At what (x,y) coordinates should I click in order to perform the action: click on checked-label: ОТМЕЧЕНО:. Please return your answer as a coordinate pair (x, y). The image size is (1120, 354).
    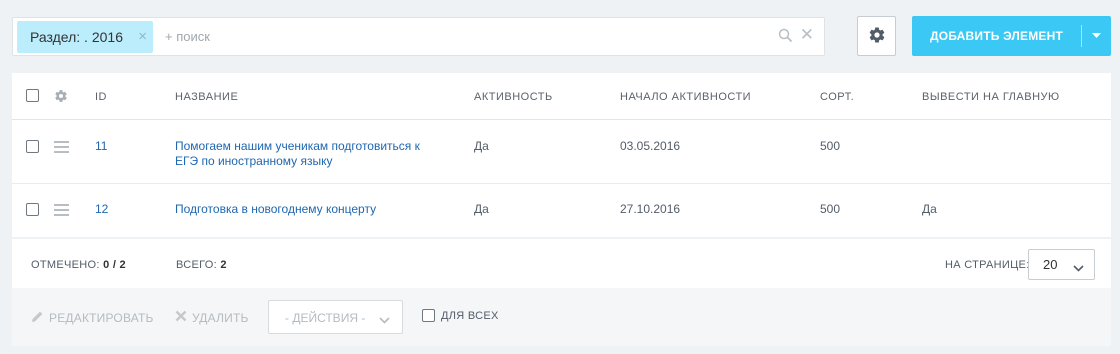
    Looking at the image, I should click on (65, 265).